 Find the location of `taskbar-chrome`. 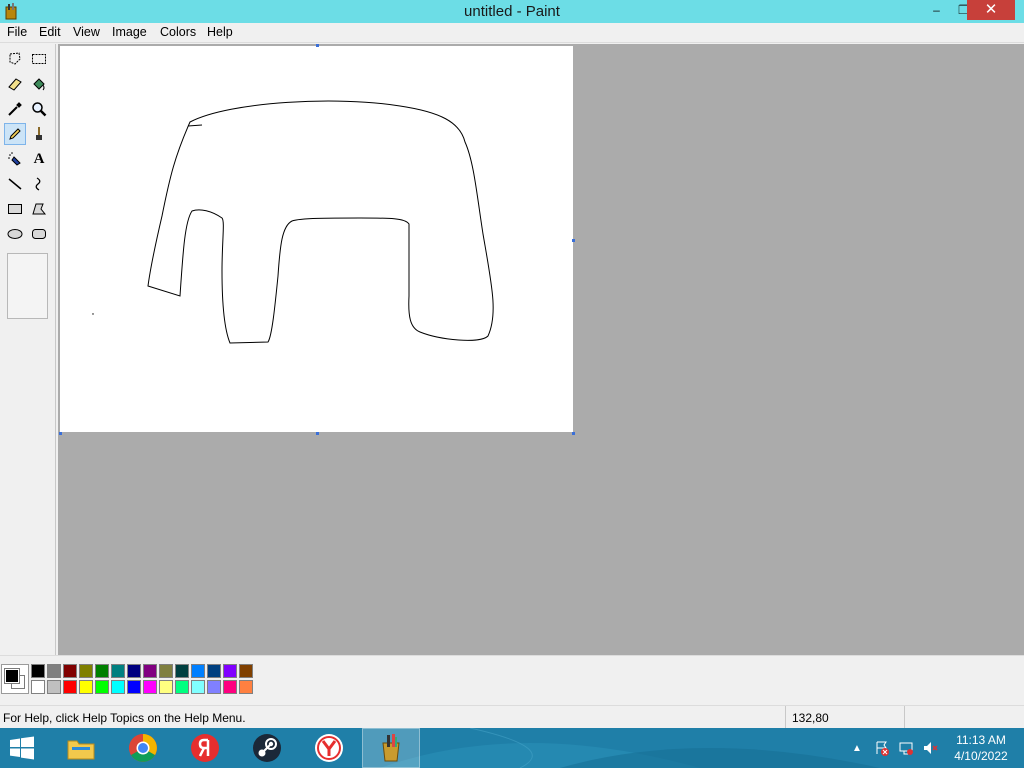

taskbar-chrome is located at coordinates (143, 748).